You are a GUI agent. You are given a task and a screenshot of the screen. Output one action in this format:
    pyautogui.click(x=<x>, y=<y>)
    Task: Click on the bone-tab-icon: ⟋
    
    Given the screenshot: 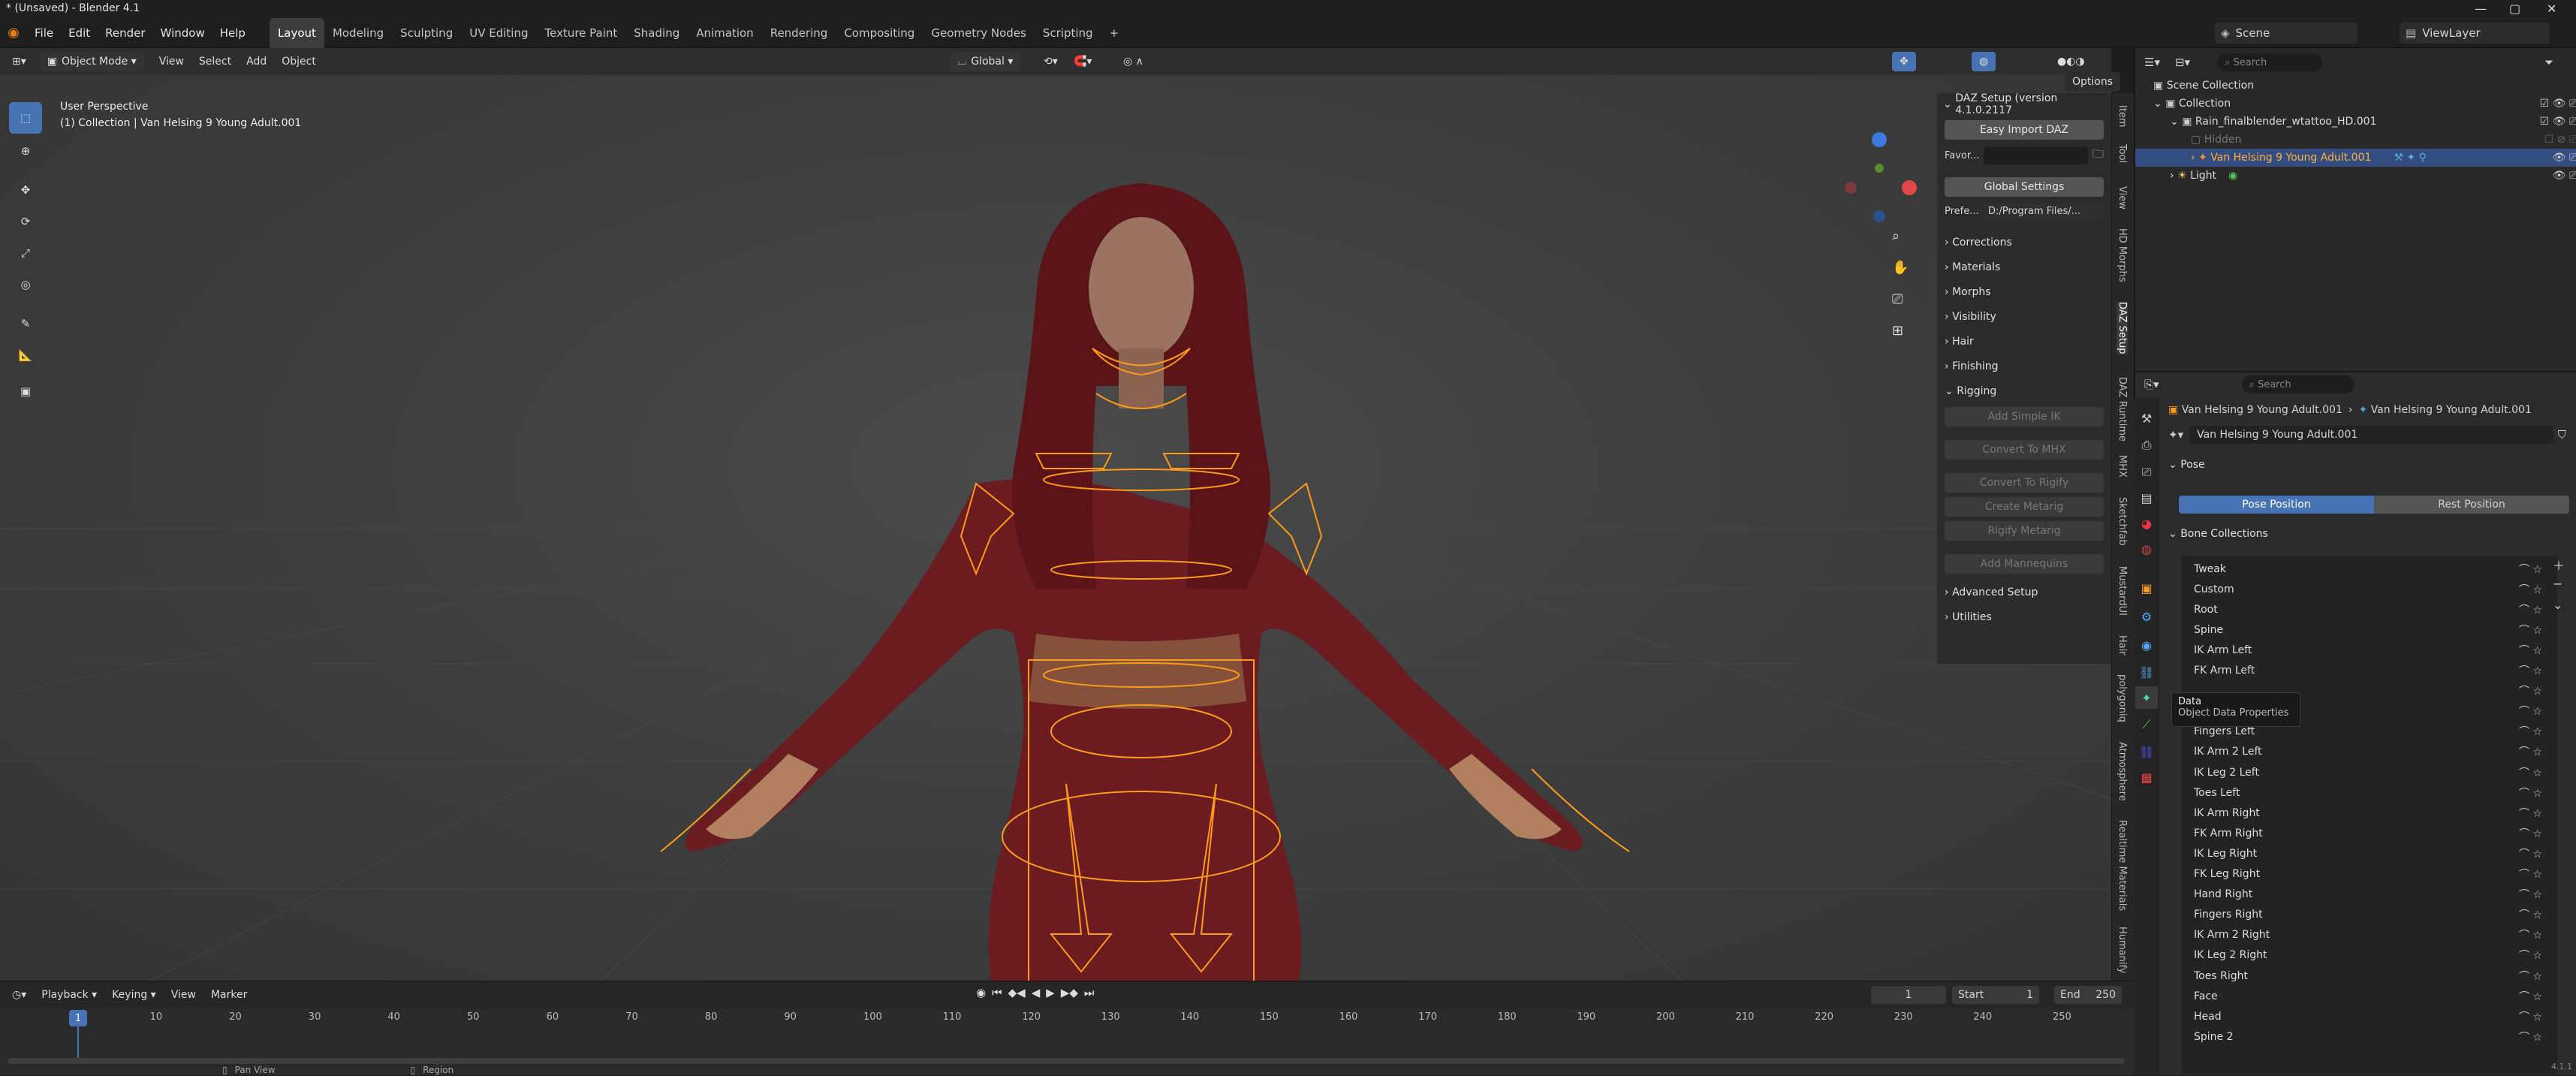 What is the action you would take?
    pyautogui.click(x=2146, y=724)
    